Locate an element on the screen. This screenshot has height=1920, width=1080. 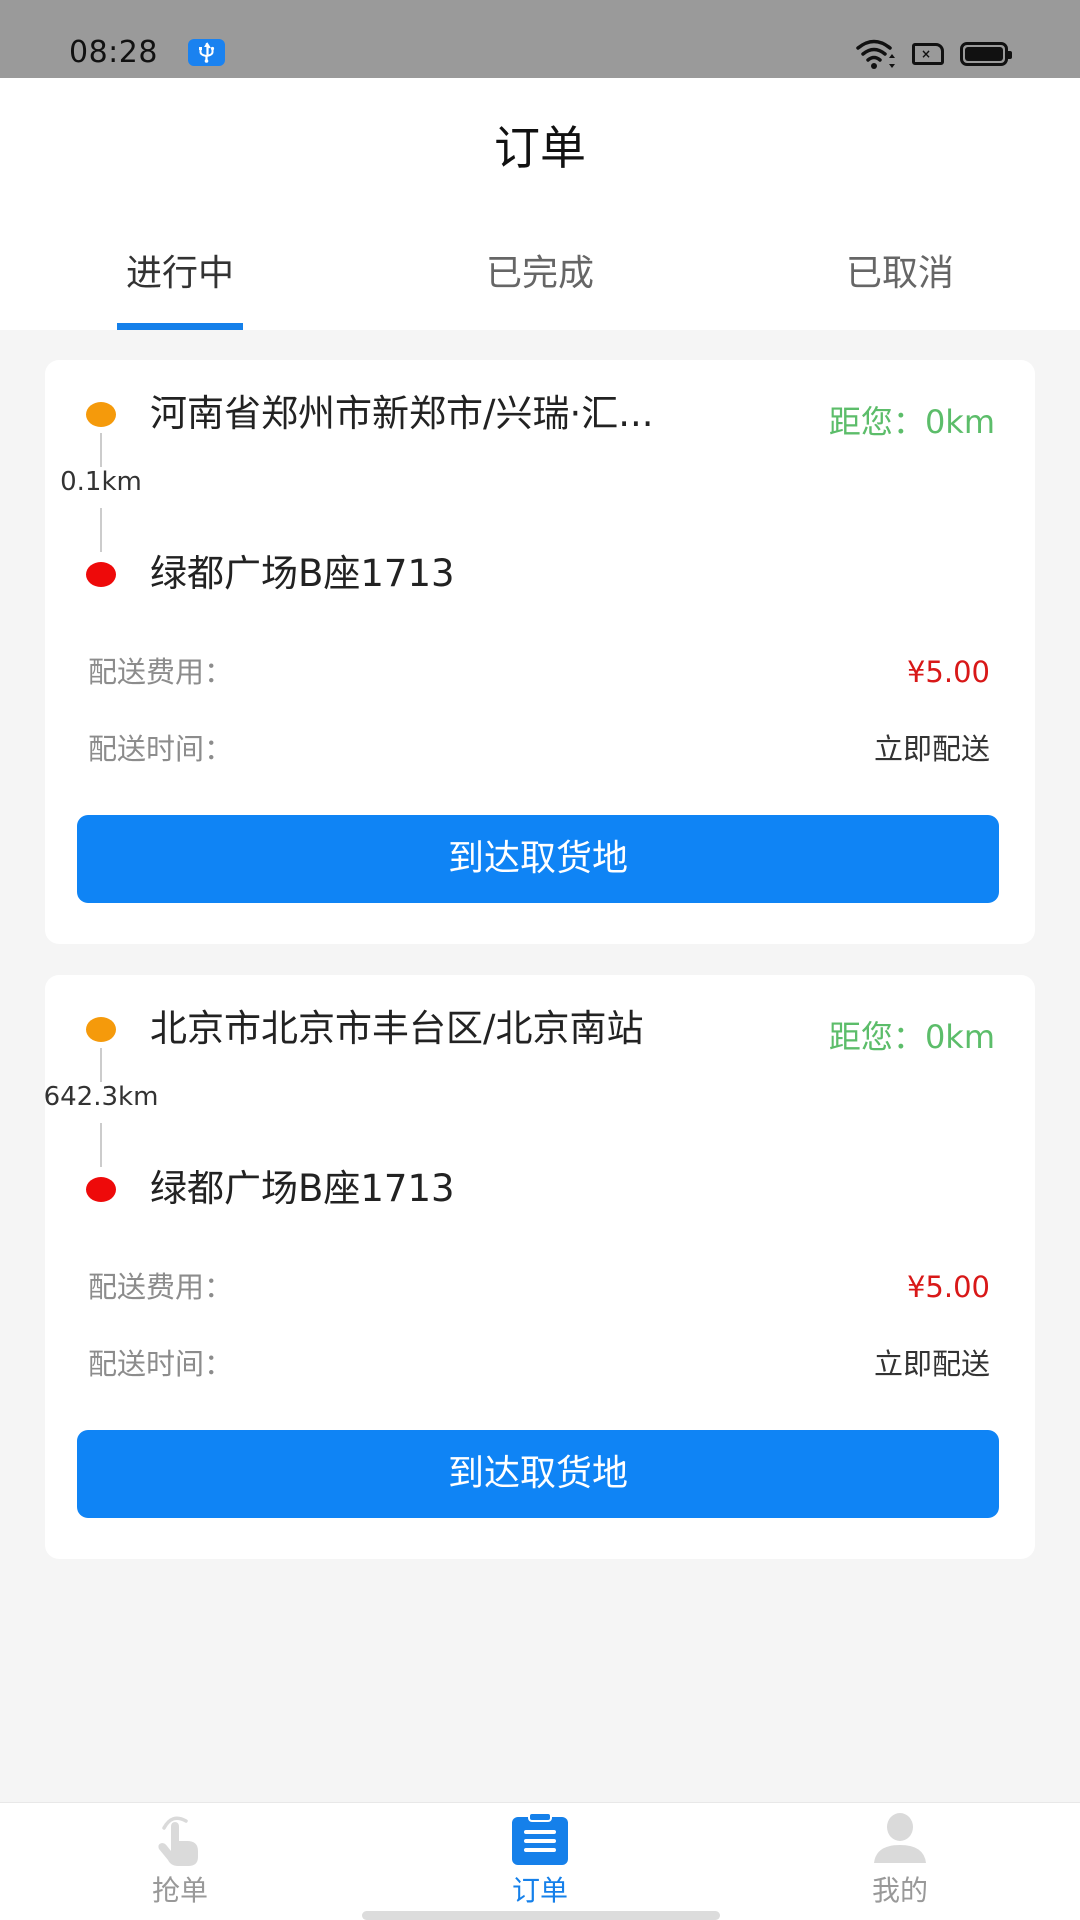
order-status-tabs: 进行中 已完成 已取消 is located at coordinates (540, 284).